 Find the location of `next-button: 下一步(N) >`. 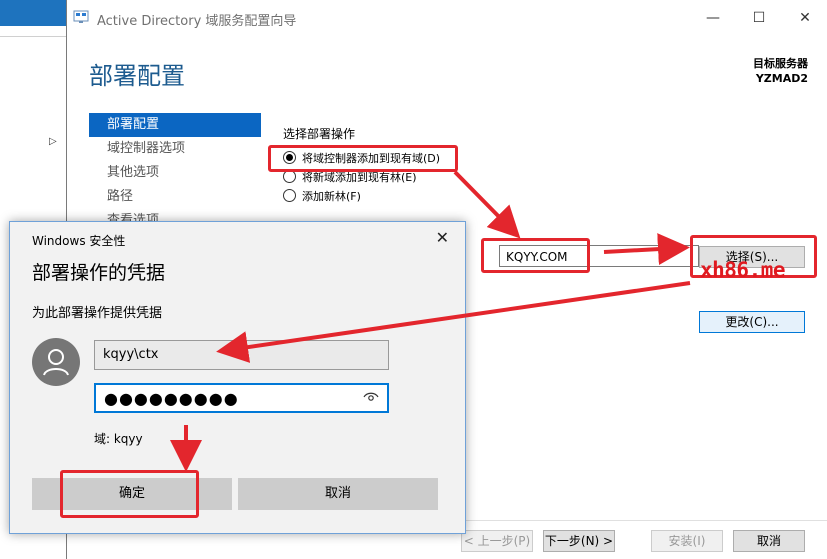

next-button: 下一步(N) > is located at coordinates (579, 541).